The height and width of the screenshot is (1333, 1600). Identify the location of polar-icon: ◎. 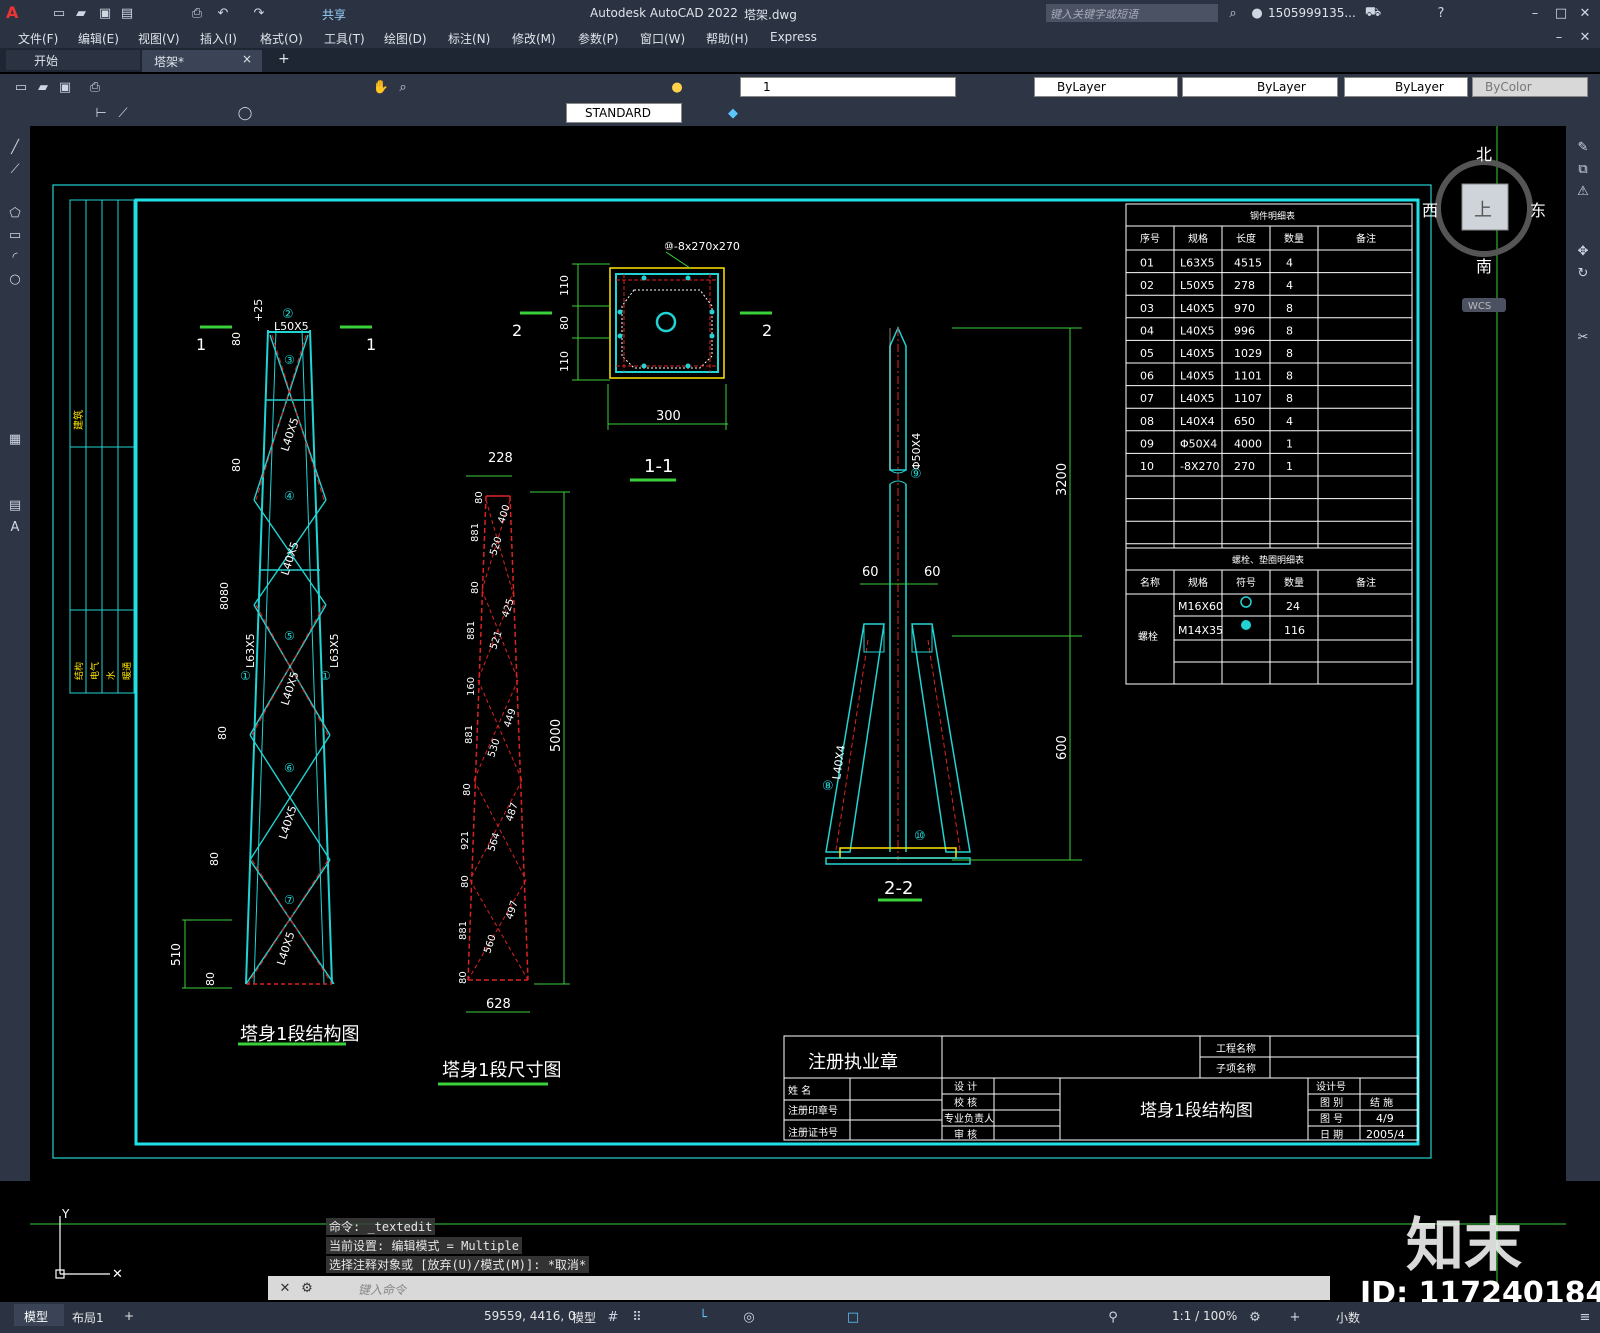
(749, 1317).